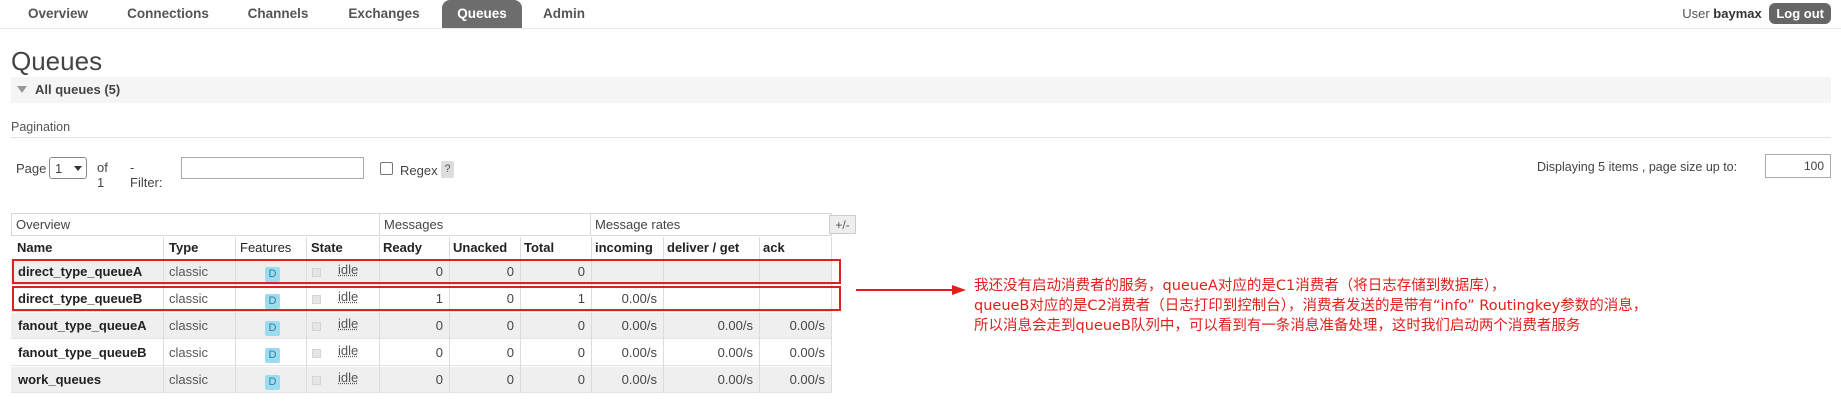  What do you see at coordinates (146, 175) in the screenshot?
I see `filter-label: - Filter:` at bounding box center [146, 175].